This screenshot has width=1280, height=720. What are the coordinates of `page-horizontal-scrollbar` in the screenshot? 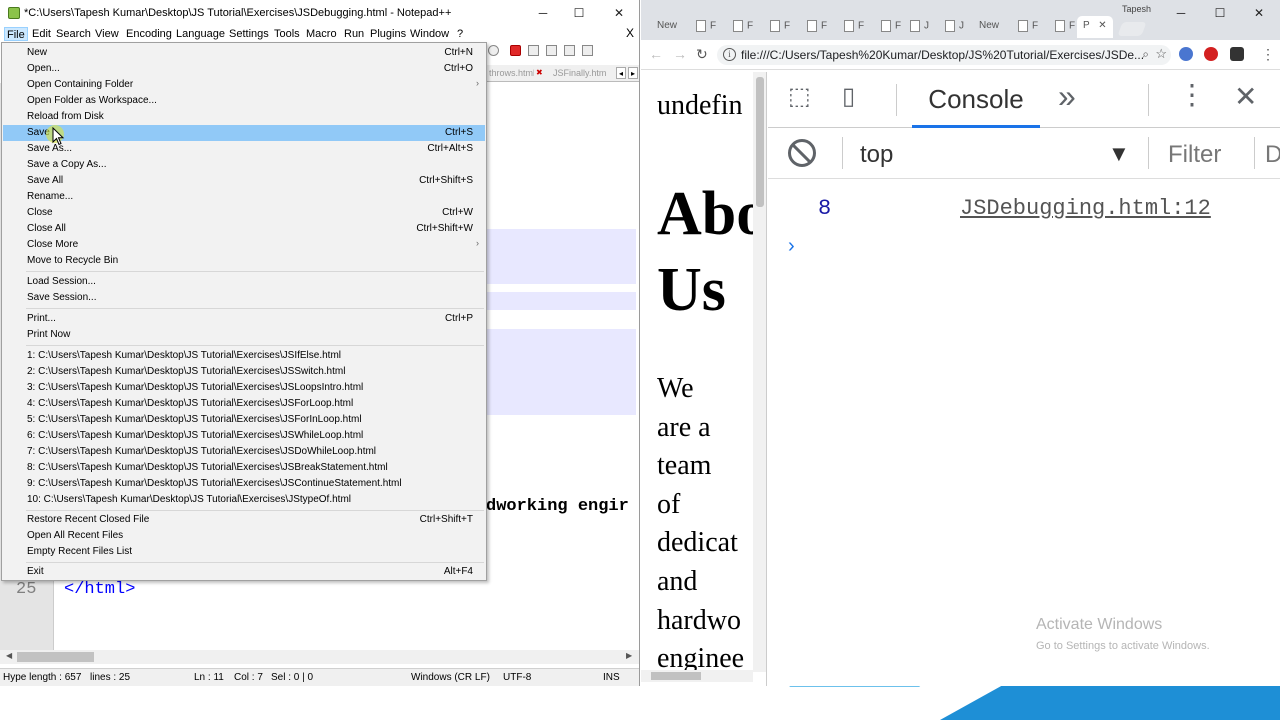 It's located at (697, 676).